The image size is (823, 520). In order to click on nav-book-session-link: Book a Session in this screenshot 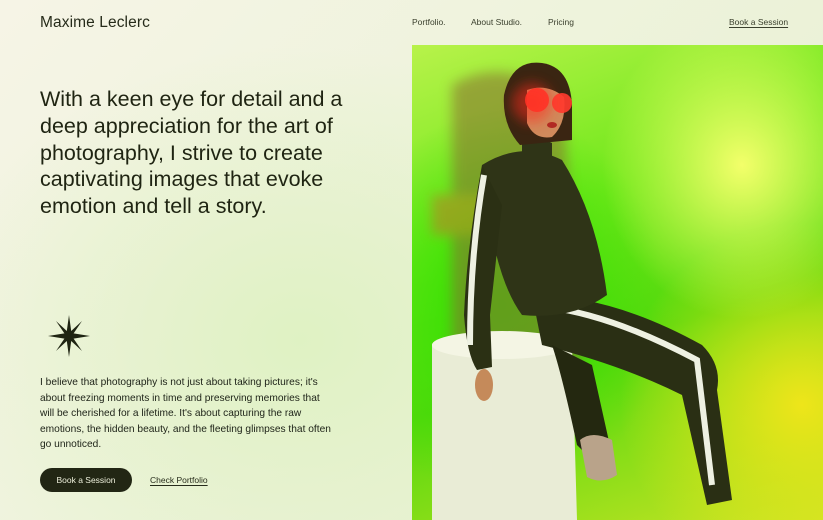, I will do `click(758, 22)`.